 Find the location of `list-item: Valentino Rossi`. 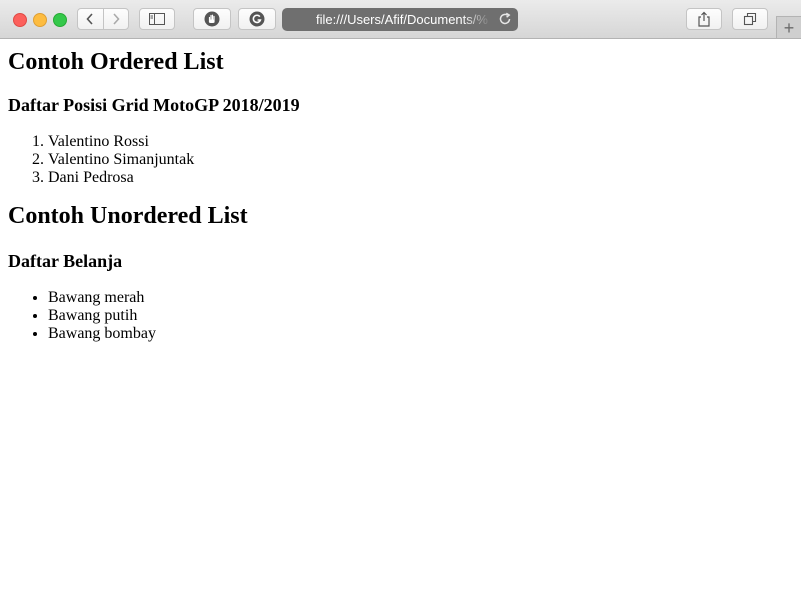

list-item: Valentino Rossi is located at coordinates (420, 142).